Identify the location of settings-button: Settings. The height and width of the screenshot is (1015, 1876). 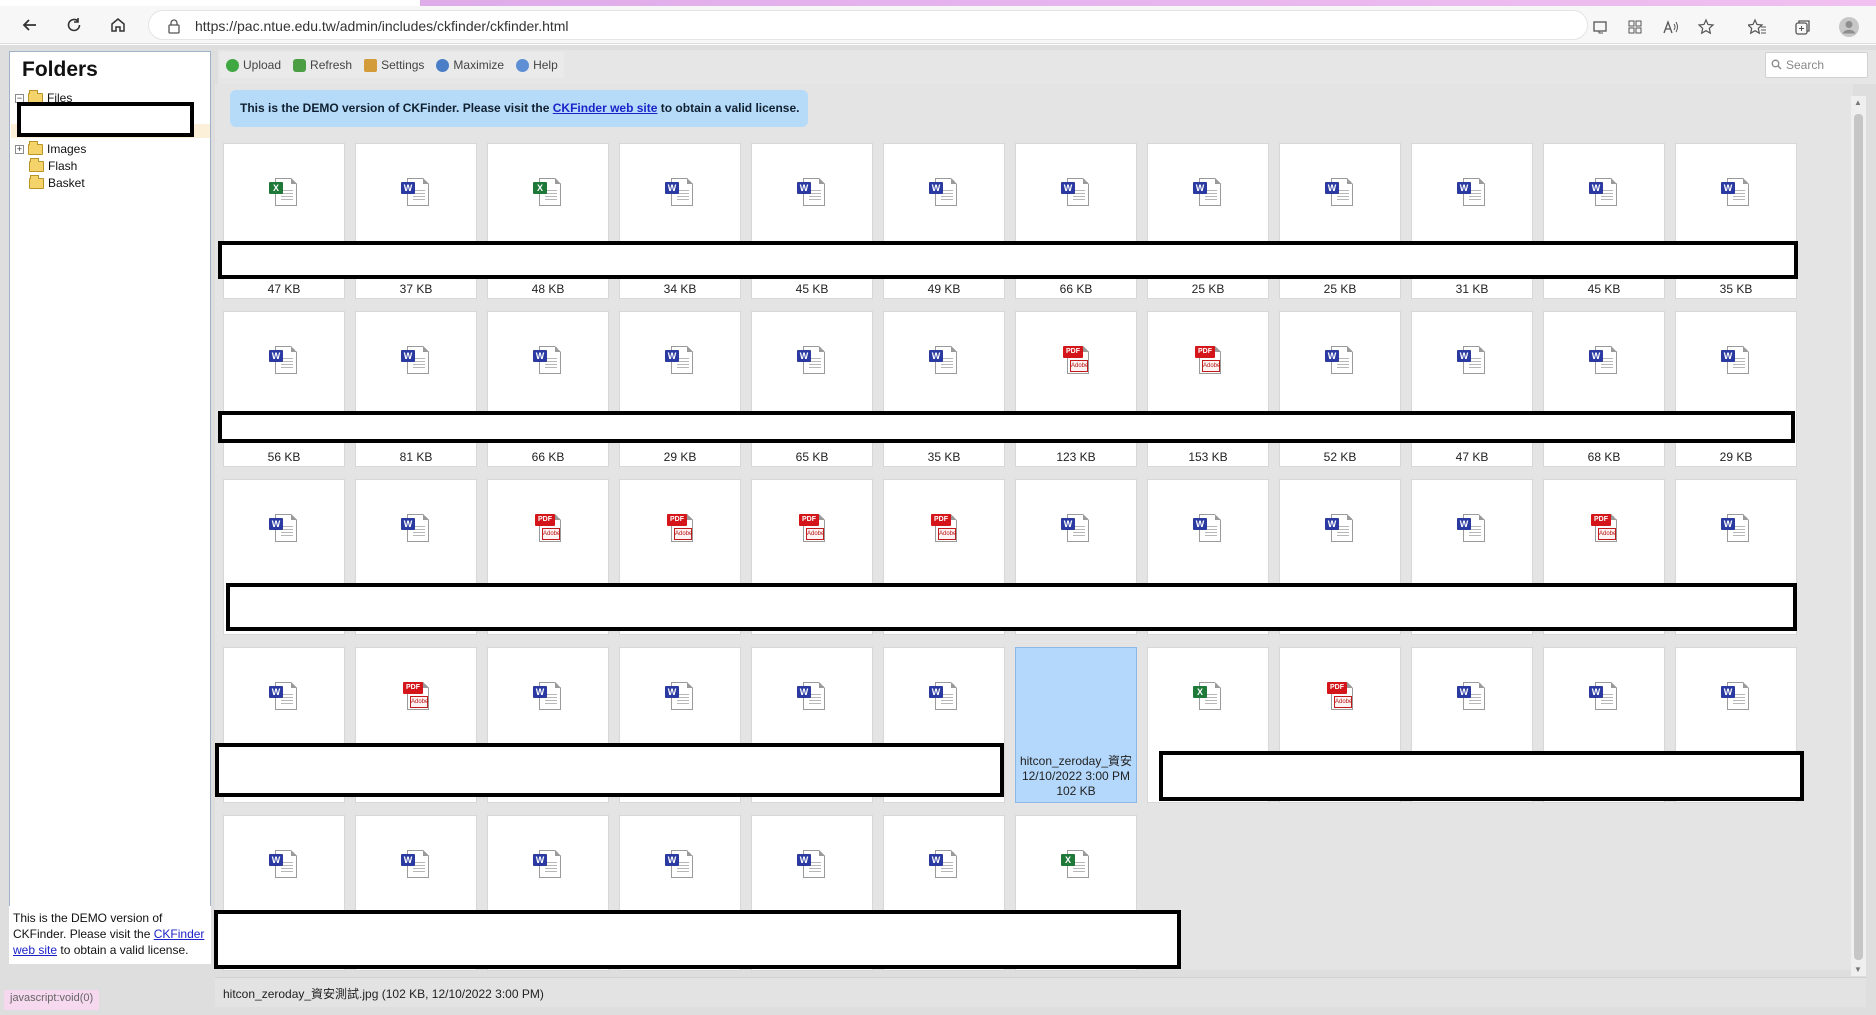
(394, 65).